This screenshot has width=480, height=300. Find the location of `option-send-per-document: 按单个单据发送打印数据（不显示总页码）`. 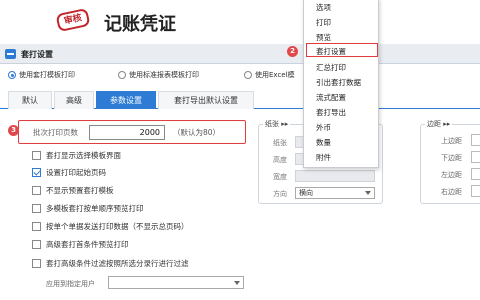

option-send-per-document: 按单个单据发送打印数据（不显示总页码） is located at coordinates (110, 226).